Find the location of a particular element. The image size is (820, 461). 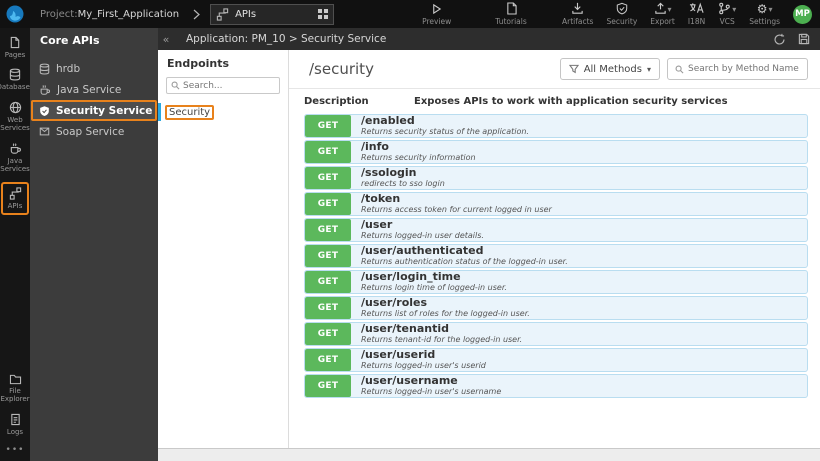

save-button is located at coordinates (804, 39).